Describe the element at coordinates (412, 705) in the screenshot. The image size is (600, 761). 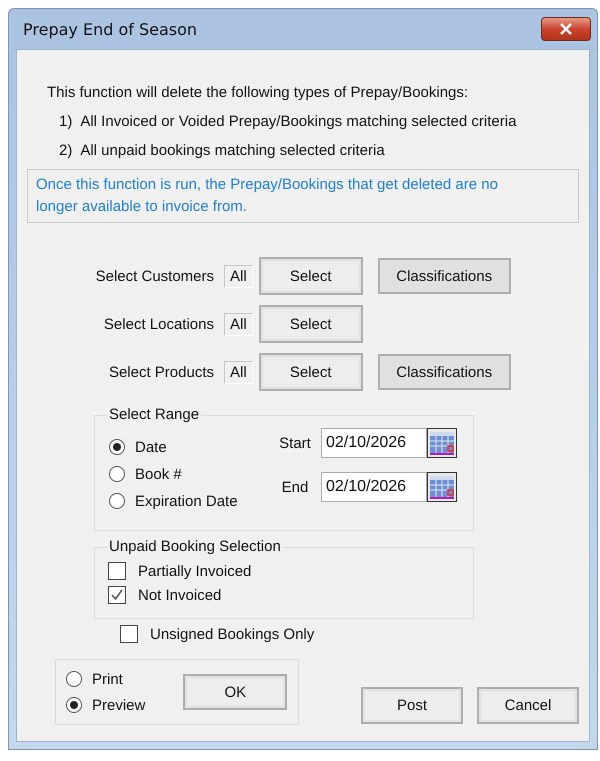
I see `post-button: Post` at that location.